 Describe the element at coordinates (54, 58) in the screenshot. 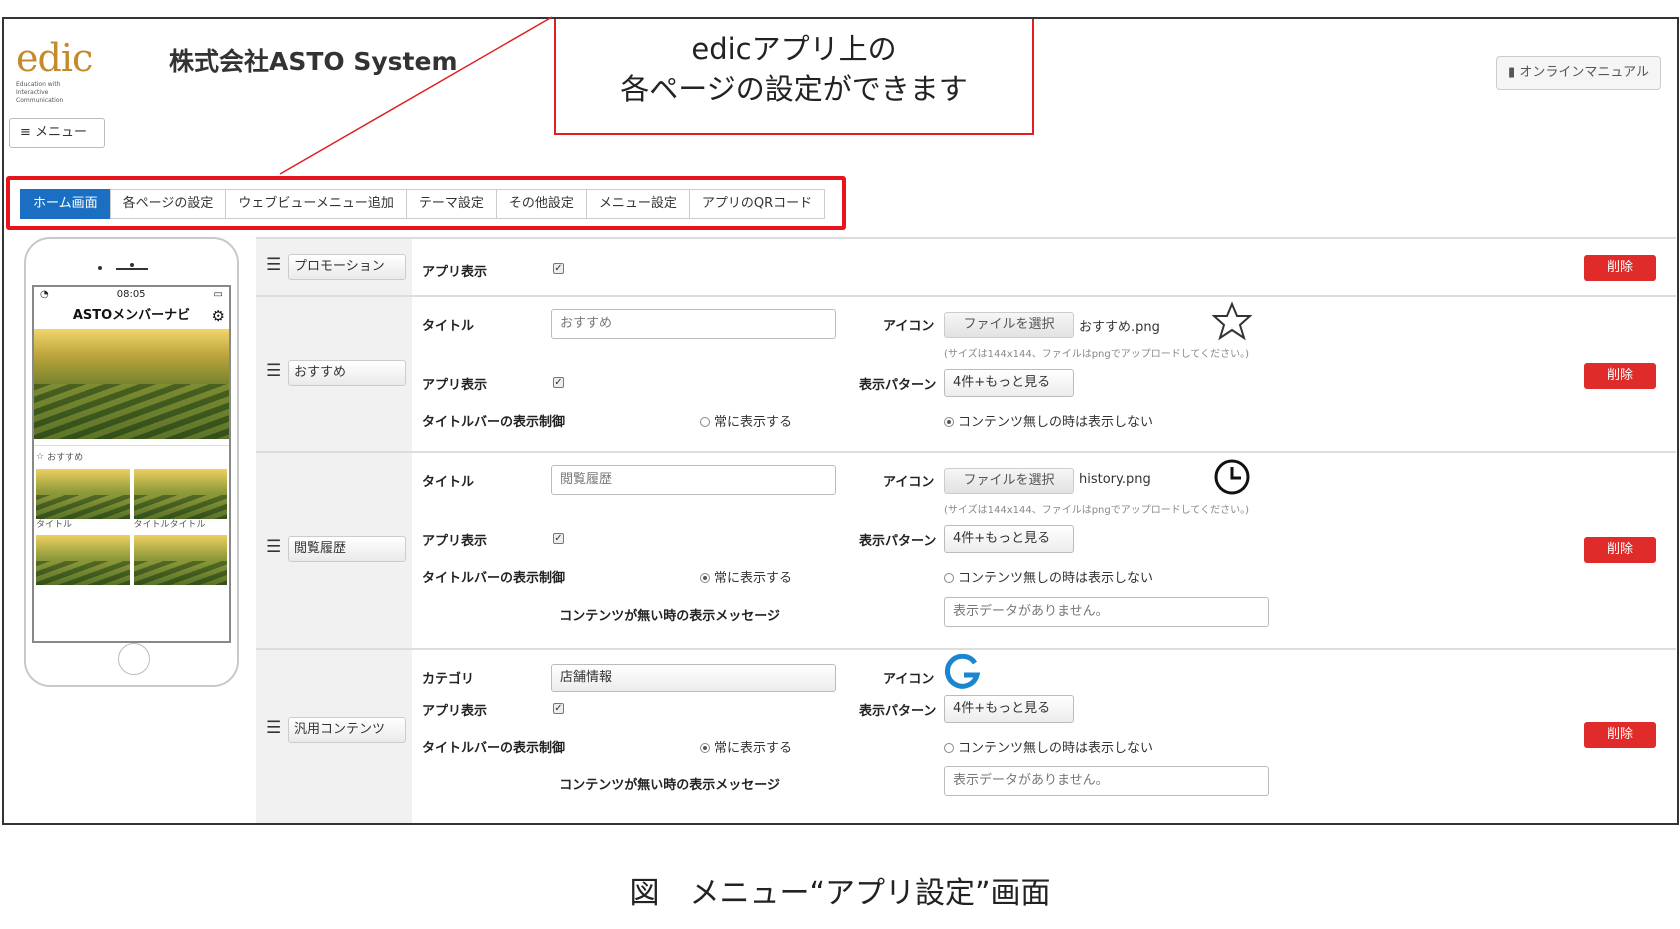

I see `logo-wordmark: edic` at that location.